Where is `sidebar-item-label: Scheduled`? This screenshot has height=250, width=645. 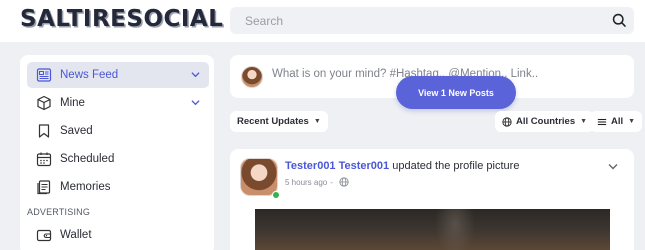 sidebar-item-label: Scheduled is located at coordinates (87, 159).